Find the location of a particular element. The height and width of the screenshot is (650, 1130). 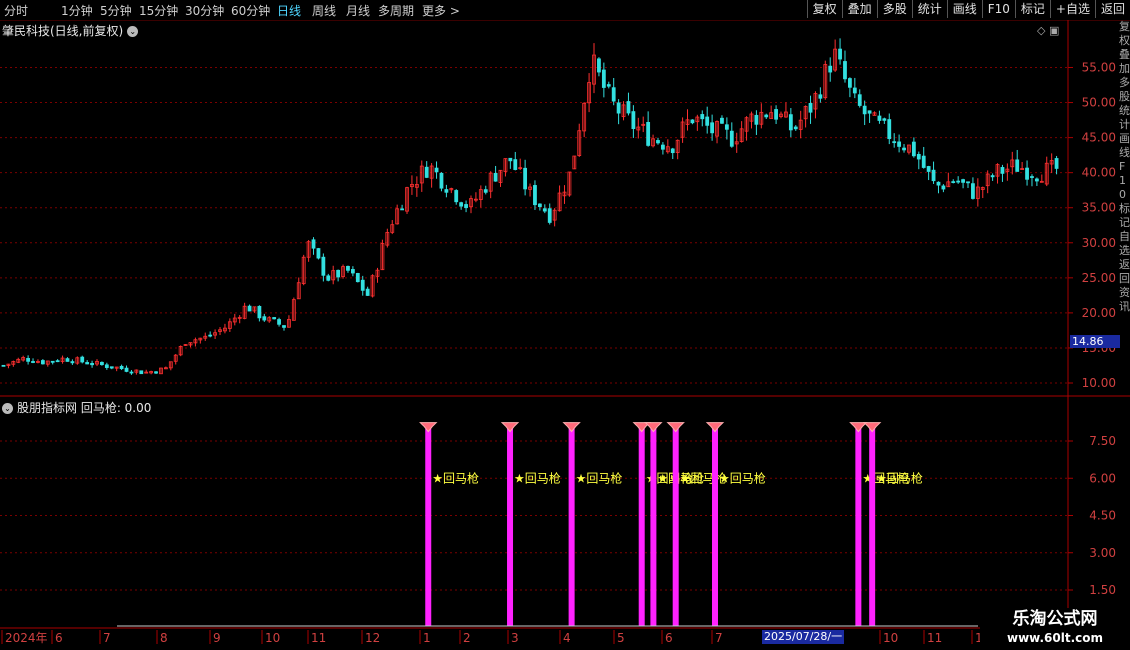

stock-name-label: 肇民科技(日线,前复权) is located at coordinates (63, 31).